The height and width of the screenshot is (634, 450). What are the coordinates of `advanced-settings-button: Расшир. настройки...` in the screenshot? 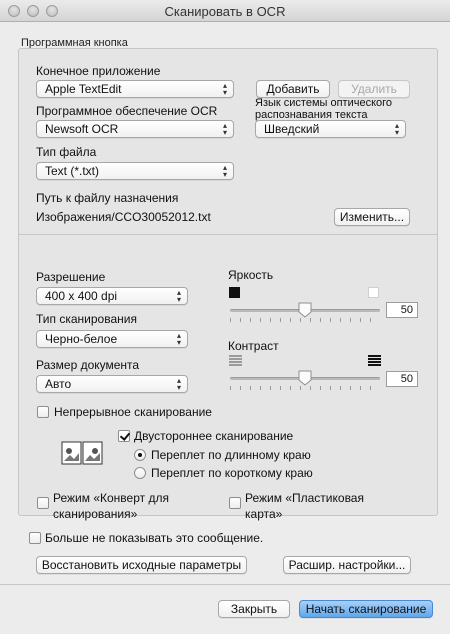 It's located at (347, 565).